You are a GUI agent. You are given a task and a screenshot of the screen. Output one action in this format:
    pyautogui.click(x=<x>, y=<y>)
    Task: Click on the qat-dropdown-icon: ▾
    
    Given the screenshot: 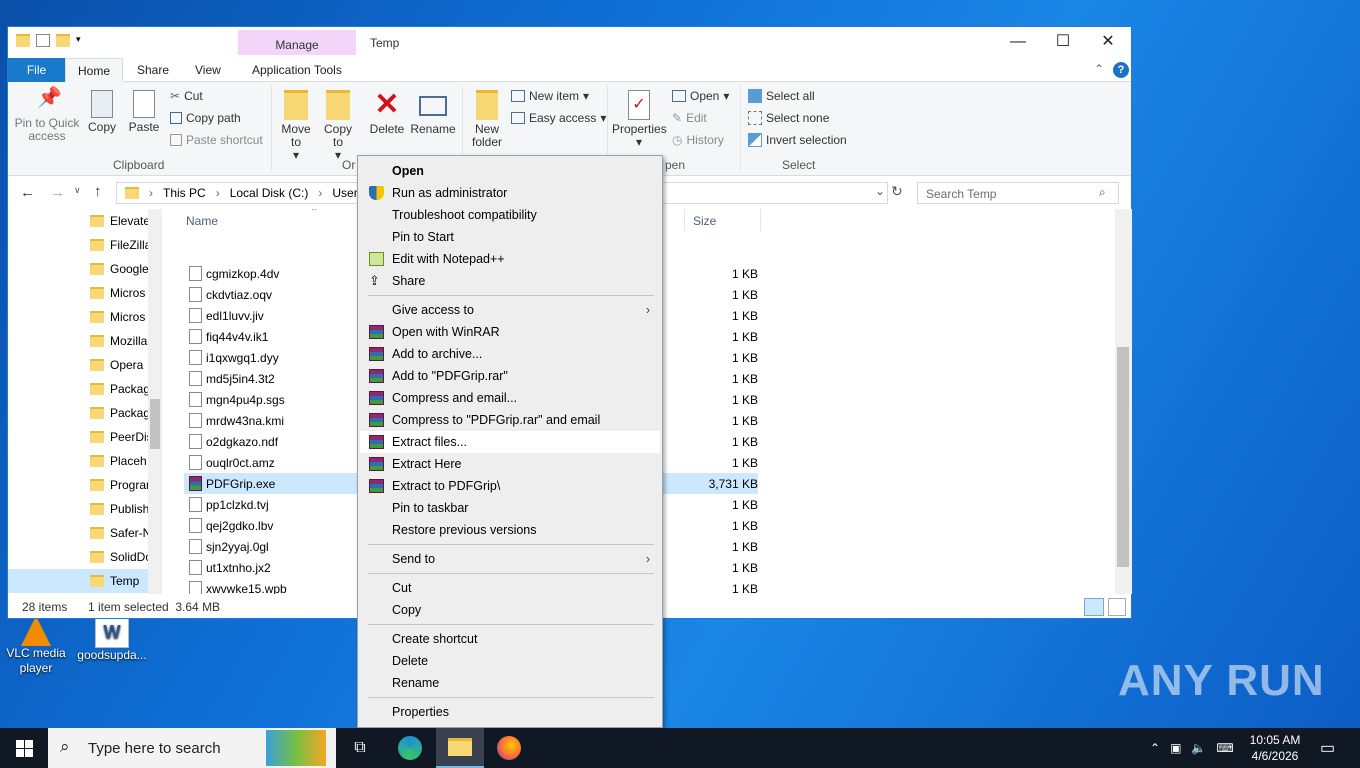 What is the action you would take?
    pyautogui.click(x=80, y=40)
    